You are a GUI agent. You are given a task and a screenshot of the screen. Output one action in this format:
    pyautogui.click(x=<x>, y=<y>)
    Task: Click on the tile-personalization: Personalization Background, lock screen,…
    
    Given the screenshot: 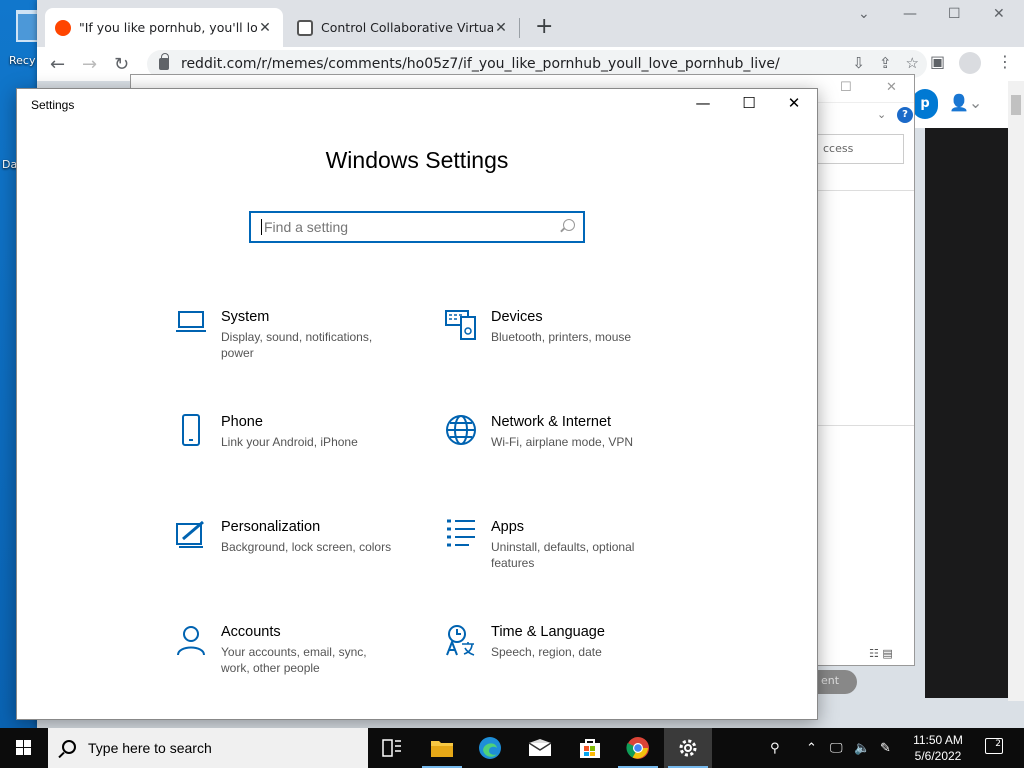 What is the action you would take?
    pyautogui.click(x=291, y=539)
    